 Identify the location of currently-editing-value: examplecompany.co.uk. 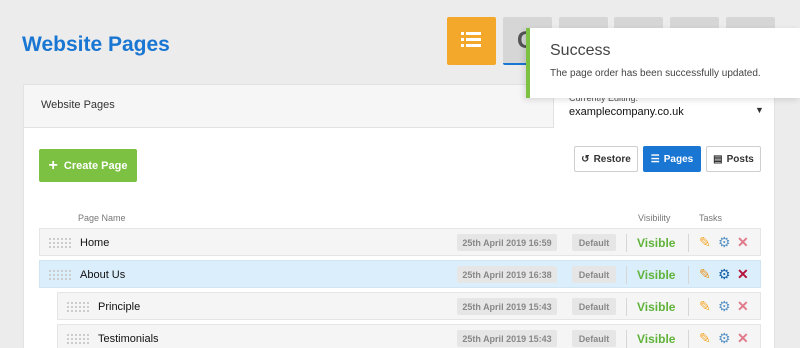
(626, 112).